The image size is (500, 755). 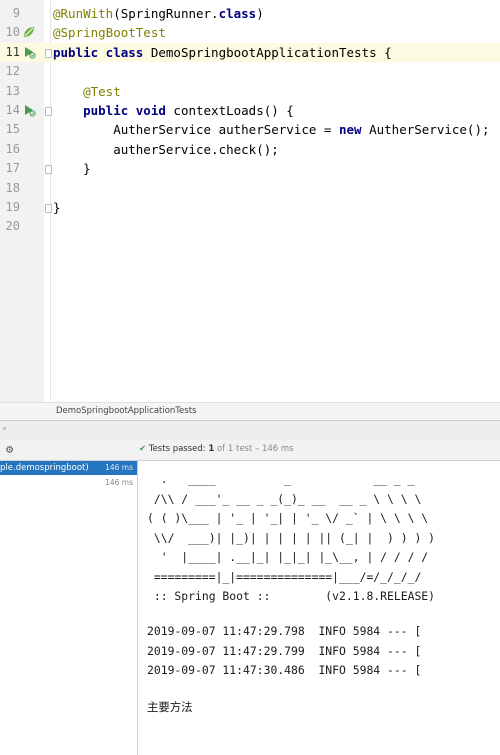 What do you see at coordinates (126, 411) in the screenshot?
I see `breadcrumb: DemoSpringbootApplicationTests` at bounding box center [126, 411].